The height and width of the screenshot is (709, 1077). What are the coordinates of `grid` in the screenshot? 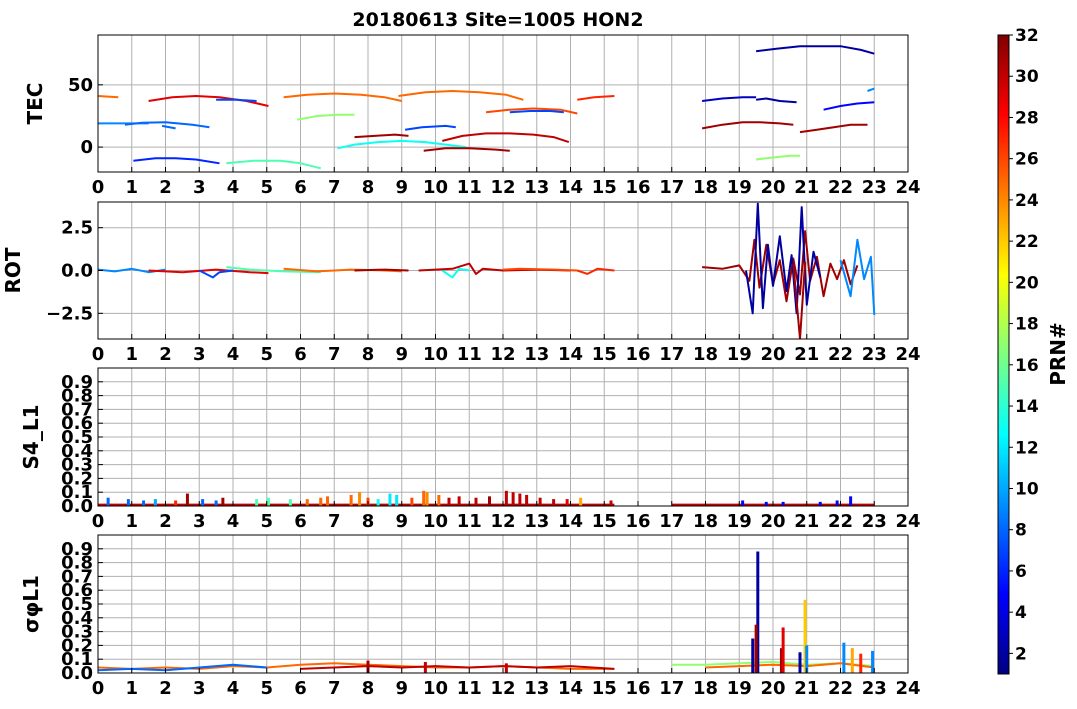 It's located at (503, 604).